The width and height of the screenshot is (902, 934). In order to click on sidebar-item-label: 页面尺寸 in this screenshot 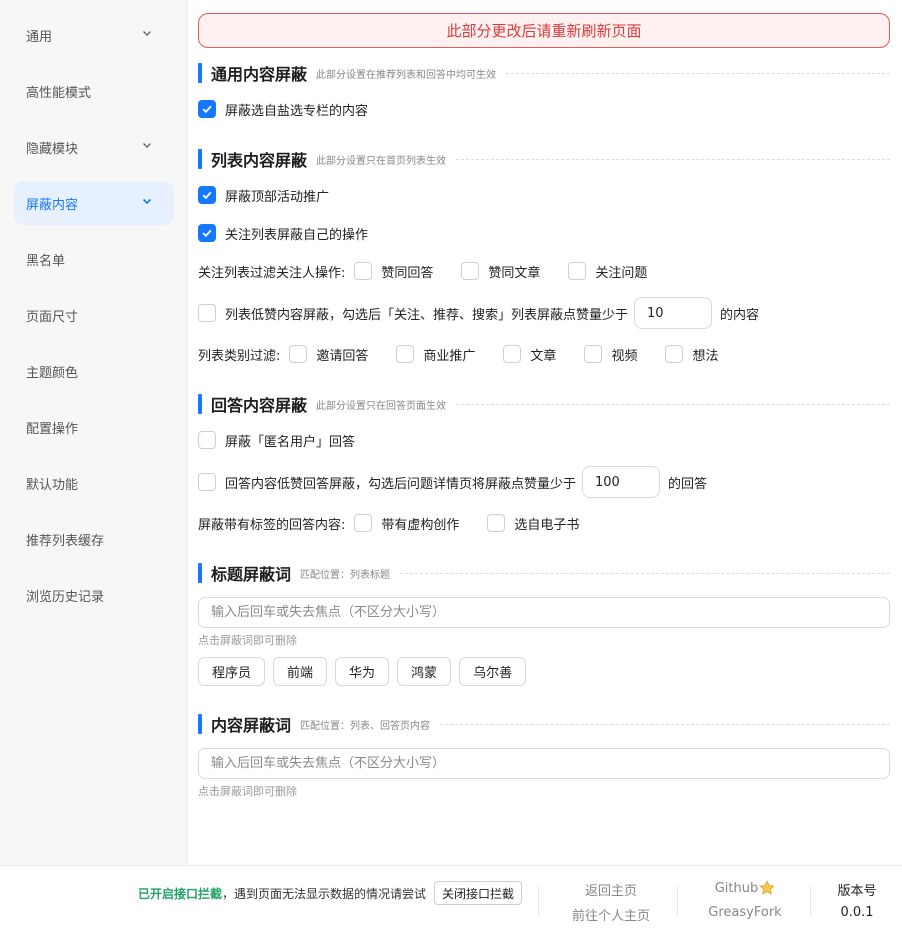, I will do `click(52, 317)`.